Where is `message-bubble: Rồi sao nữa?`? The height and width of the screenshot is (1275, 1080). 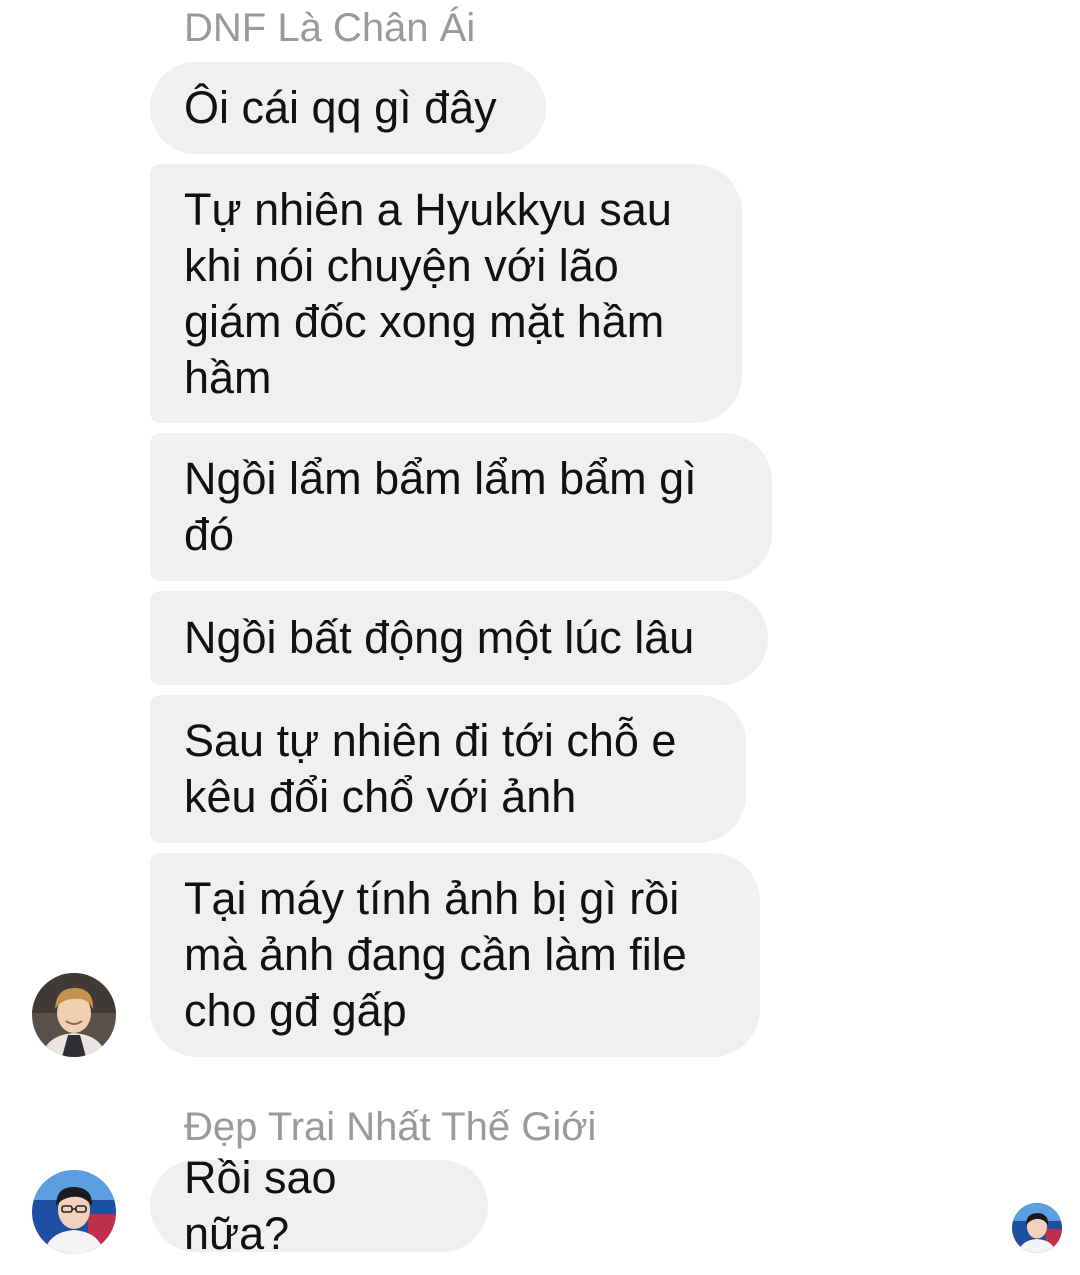 message-bubble: Rồi sao nữa? is located at coordinates (319, 1205).